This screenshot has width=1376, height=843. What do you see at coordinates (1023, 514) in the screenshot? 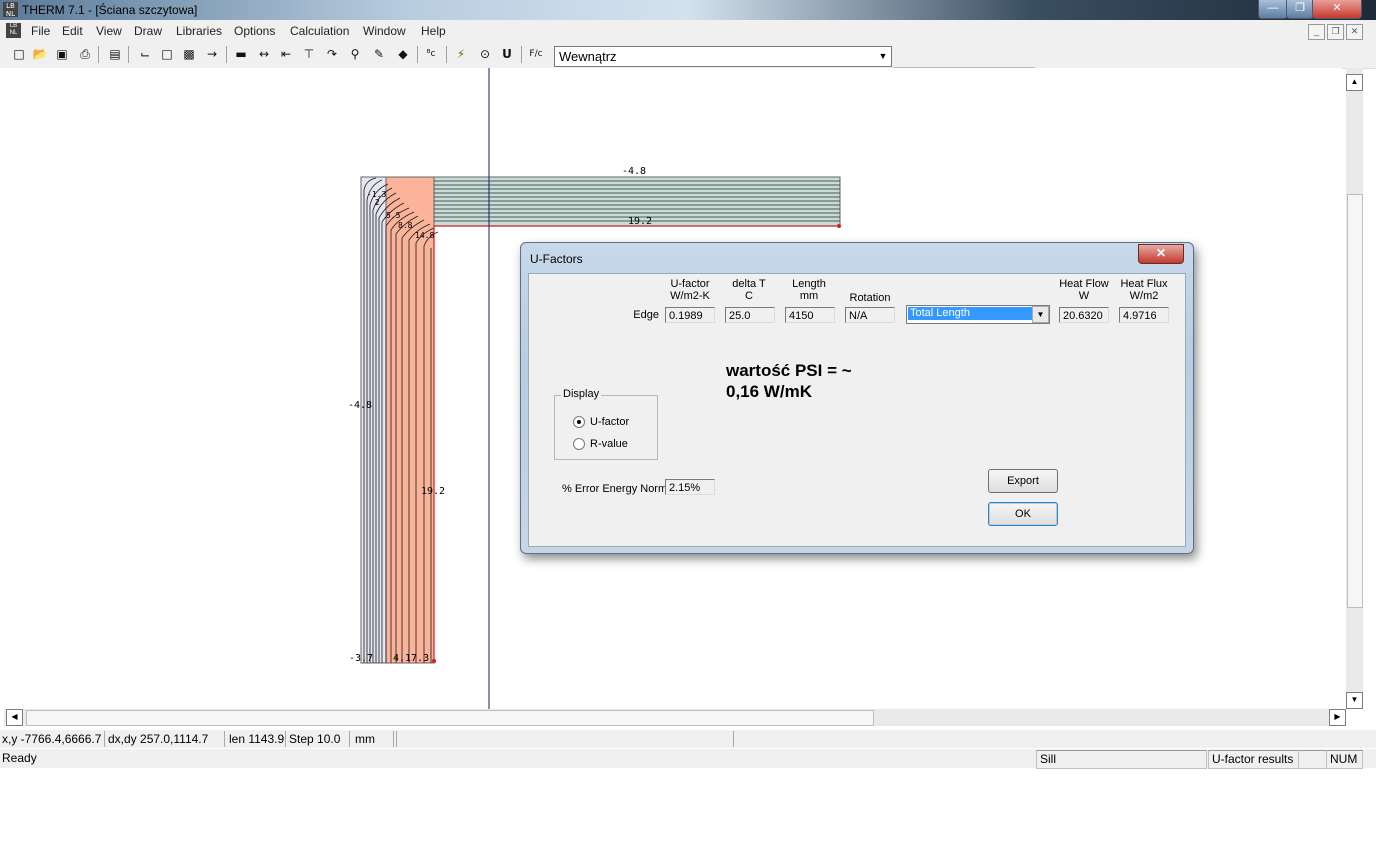
I see `ok-button: OK` at bounding box center [1023, 514].